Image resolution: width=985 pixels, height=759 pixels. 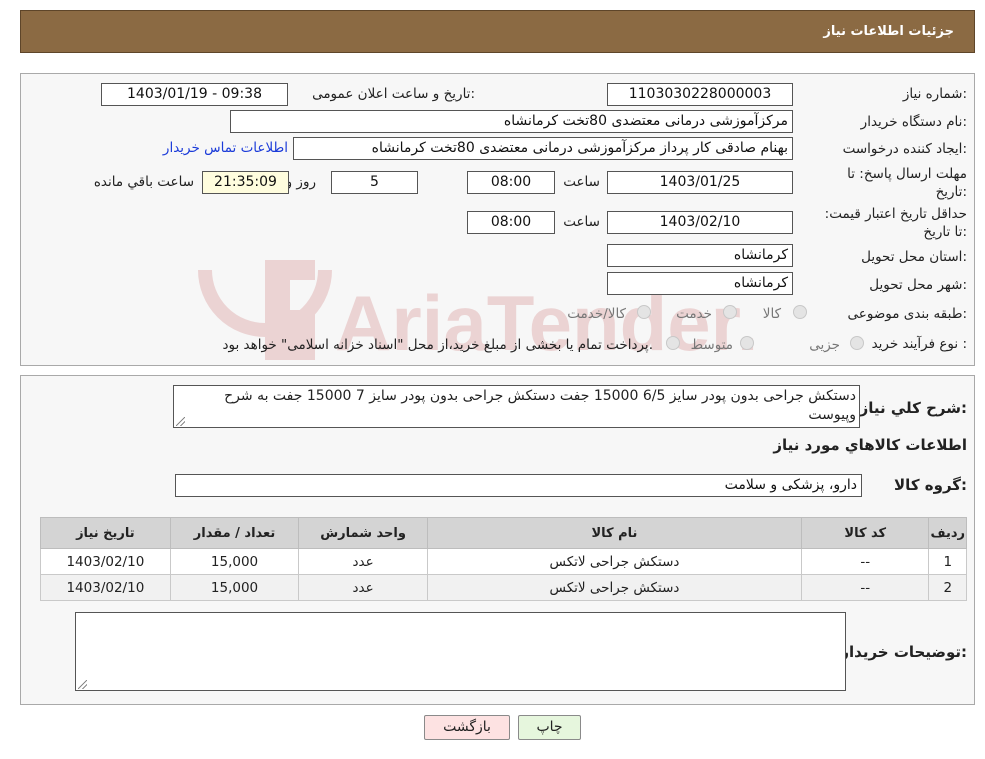 I want to click on process-option-medium: متوسط, so click(x=711, y=345).